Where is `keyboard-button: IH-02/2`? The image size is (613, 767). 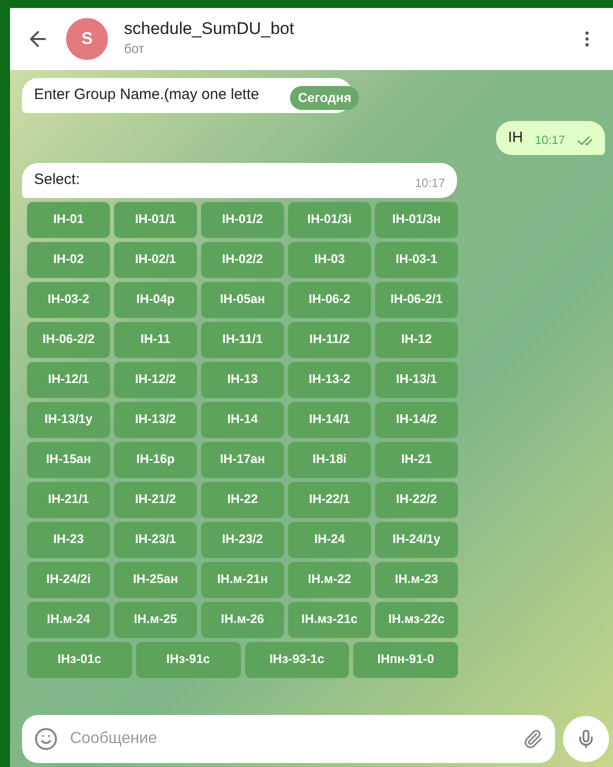
keyboard-button: IH-02/2 is located at coordinates (242, 260).